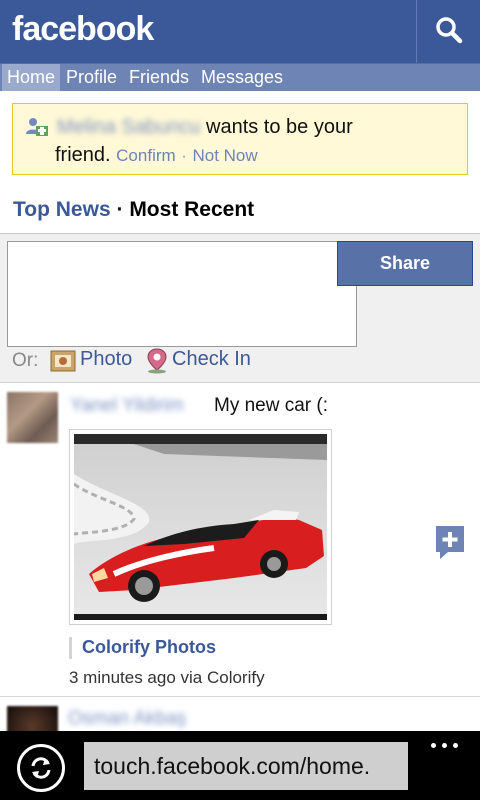  I want to click on share-button: Share, so click(405, 263).